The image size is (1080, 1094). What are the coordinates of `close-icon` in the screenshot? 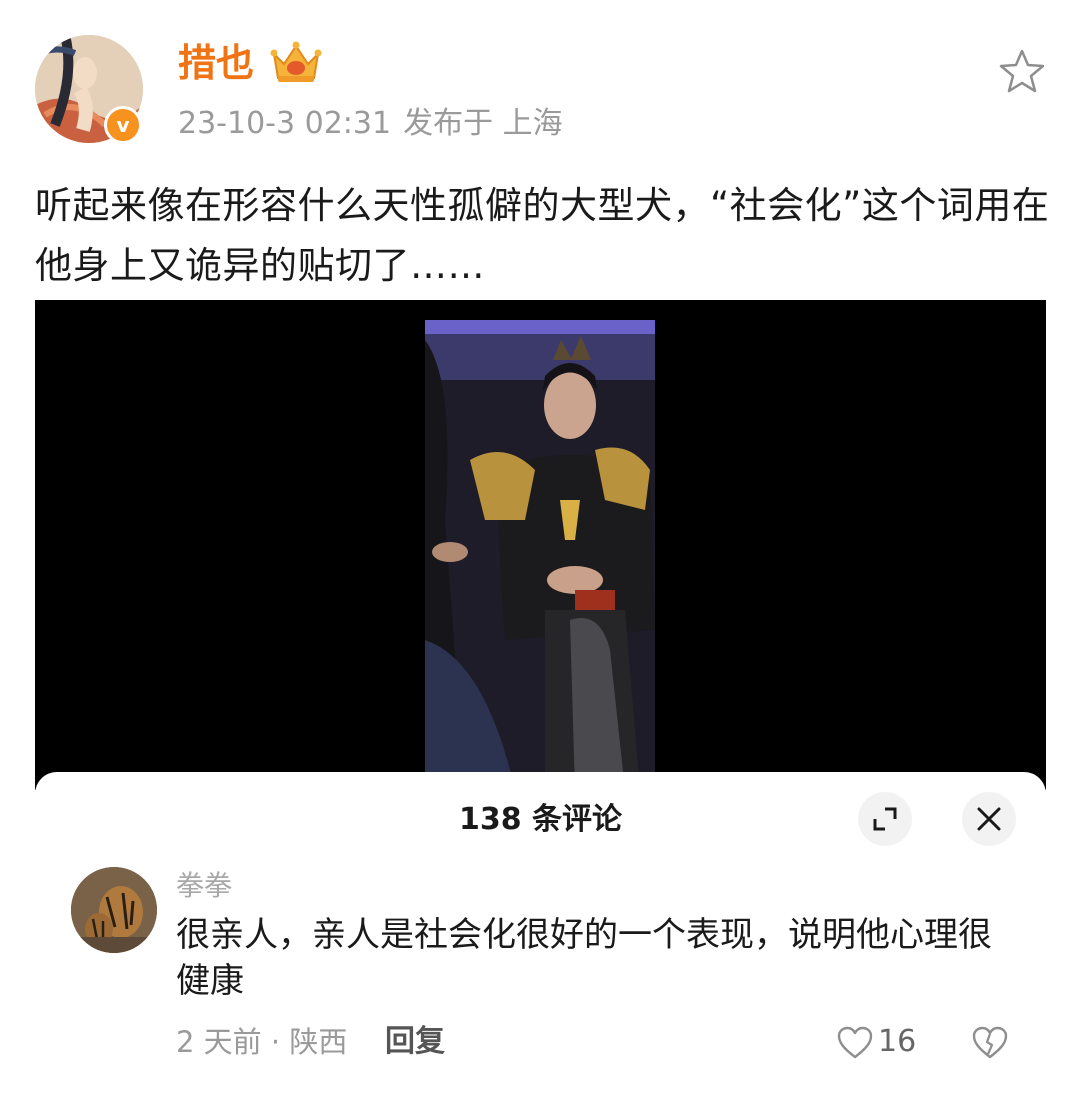 It's located at (989, 819).